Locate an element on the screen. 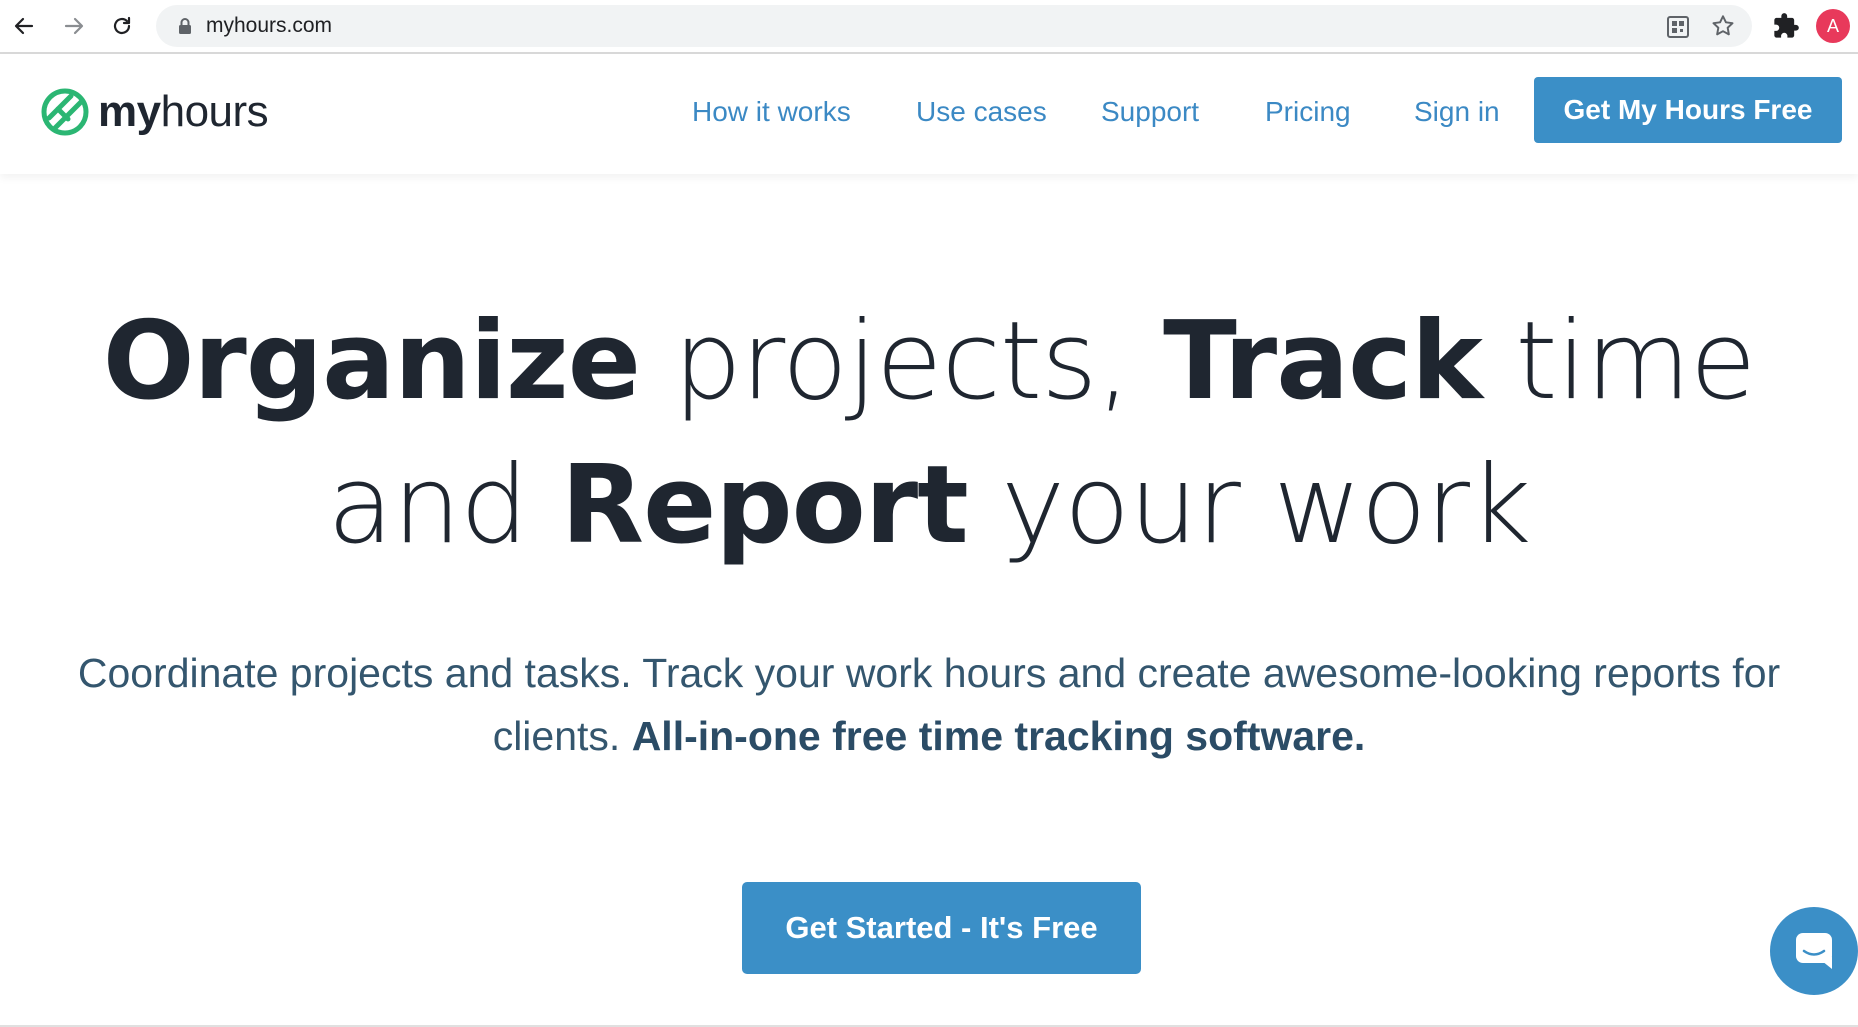 This screenshot has width=1858, height=1027. chat-bubble-icon is located at coordinates (1814, 951).